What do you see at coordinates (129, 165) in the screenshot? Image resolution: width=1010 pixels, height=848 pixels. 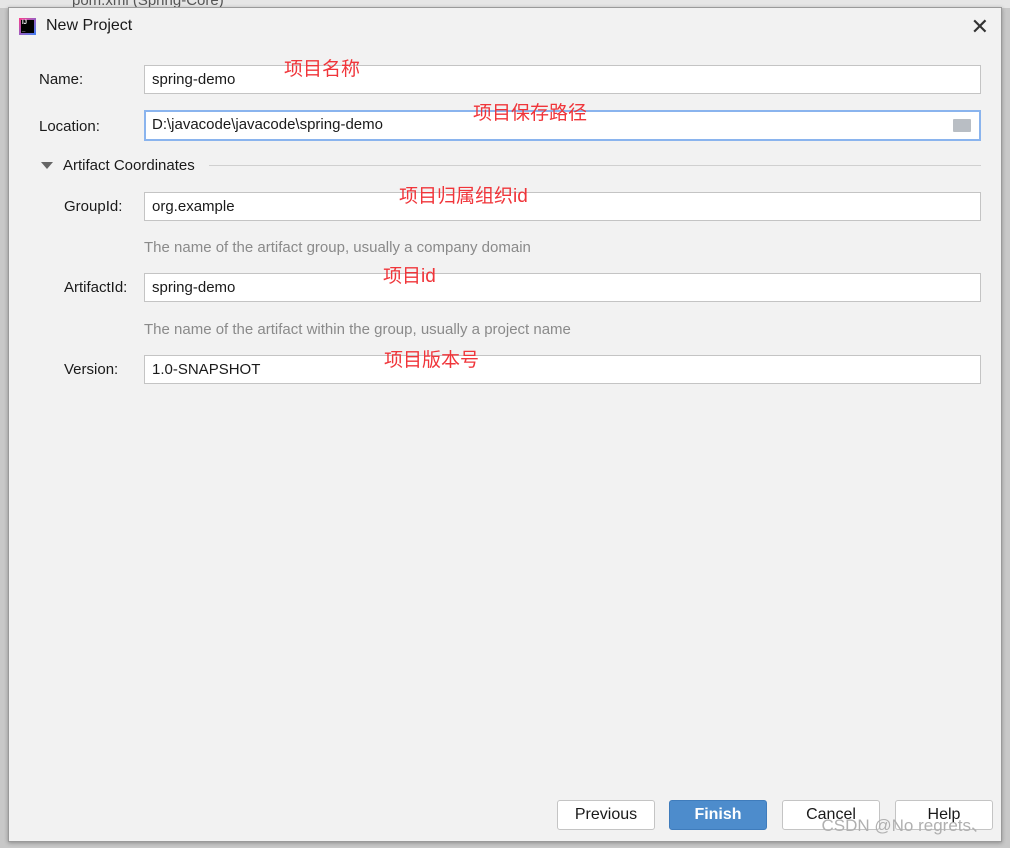 I see `section-title: Artifact Coordinates` at bounding box center [129, 165].